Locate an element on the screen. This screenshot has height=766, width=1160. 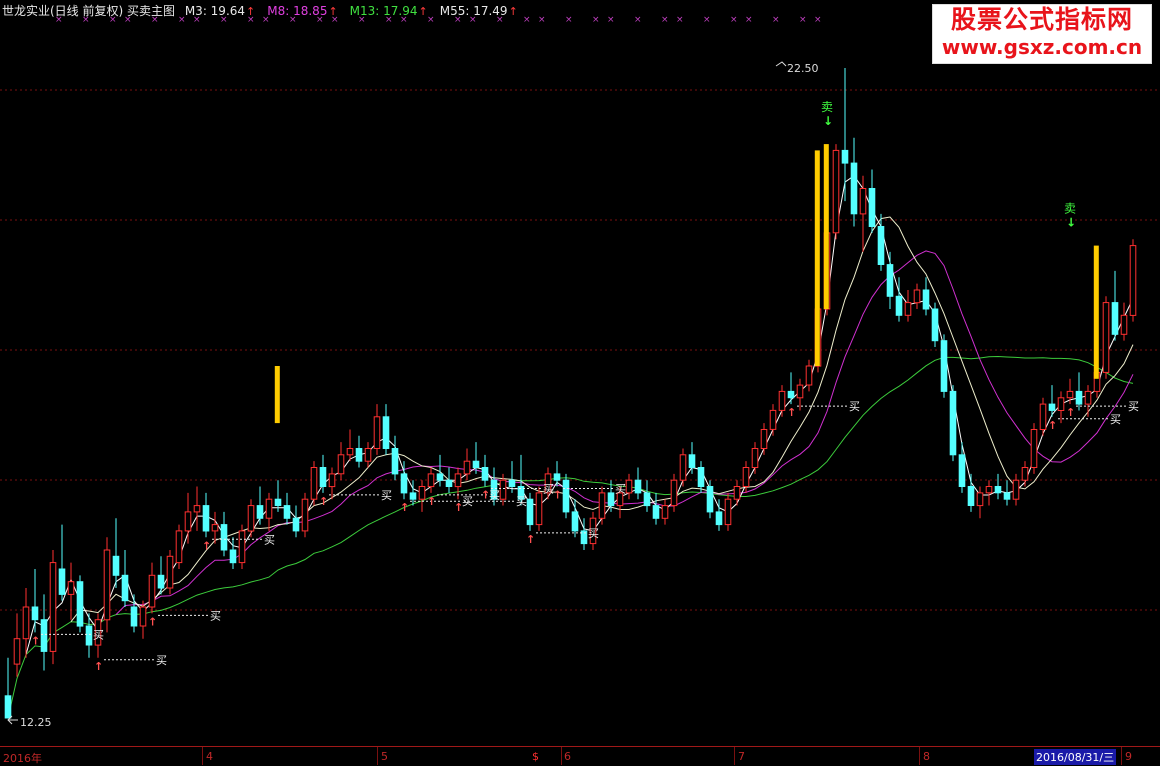
time-axis: 2016年 4 5 $ 6 7 8 2016/08/31/三 9 is located at coordinates (580, 755).